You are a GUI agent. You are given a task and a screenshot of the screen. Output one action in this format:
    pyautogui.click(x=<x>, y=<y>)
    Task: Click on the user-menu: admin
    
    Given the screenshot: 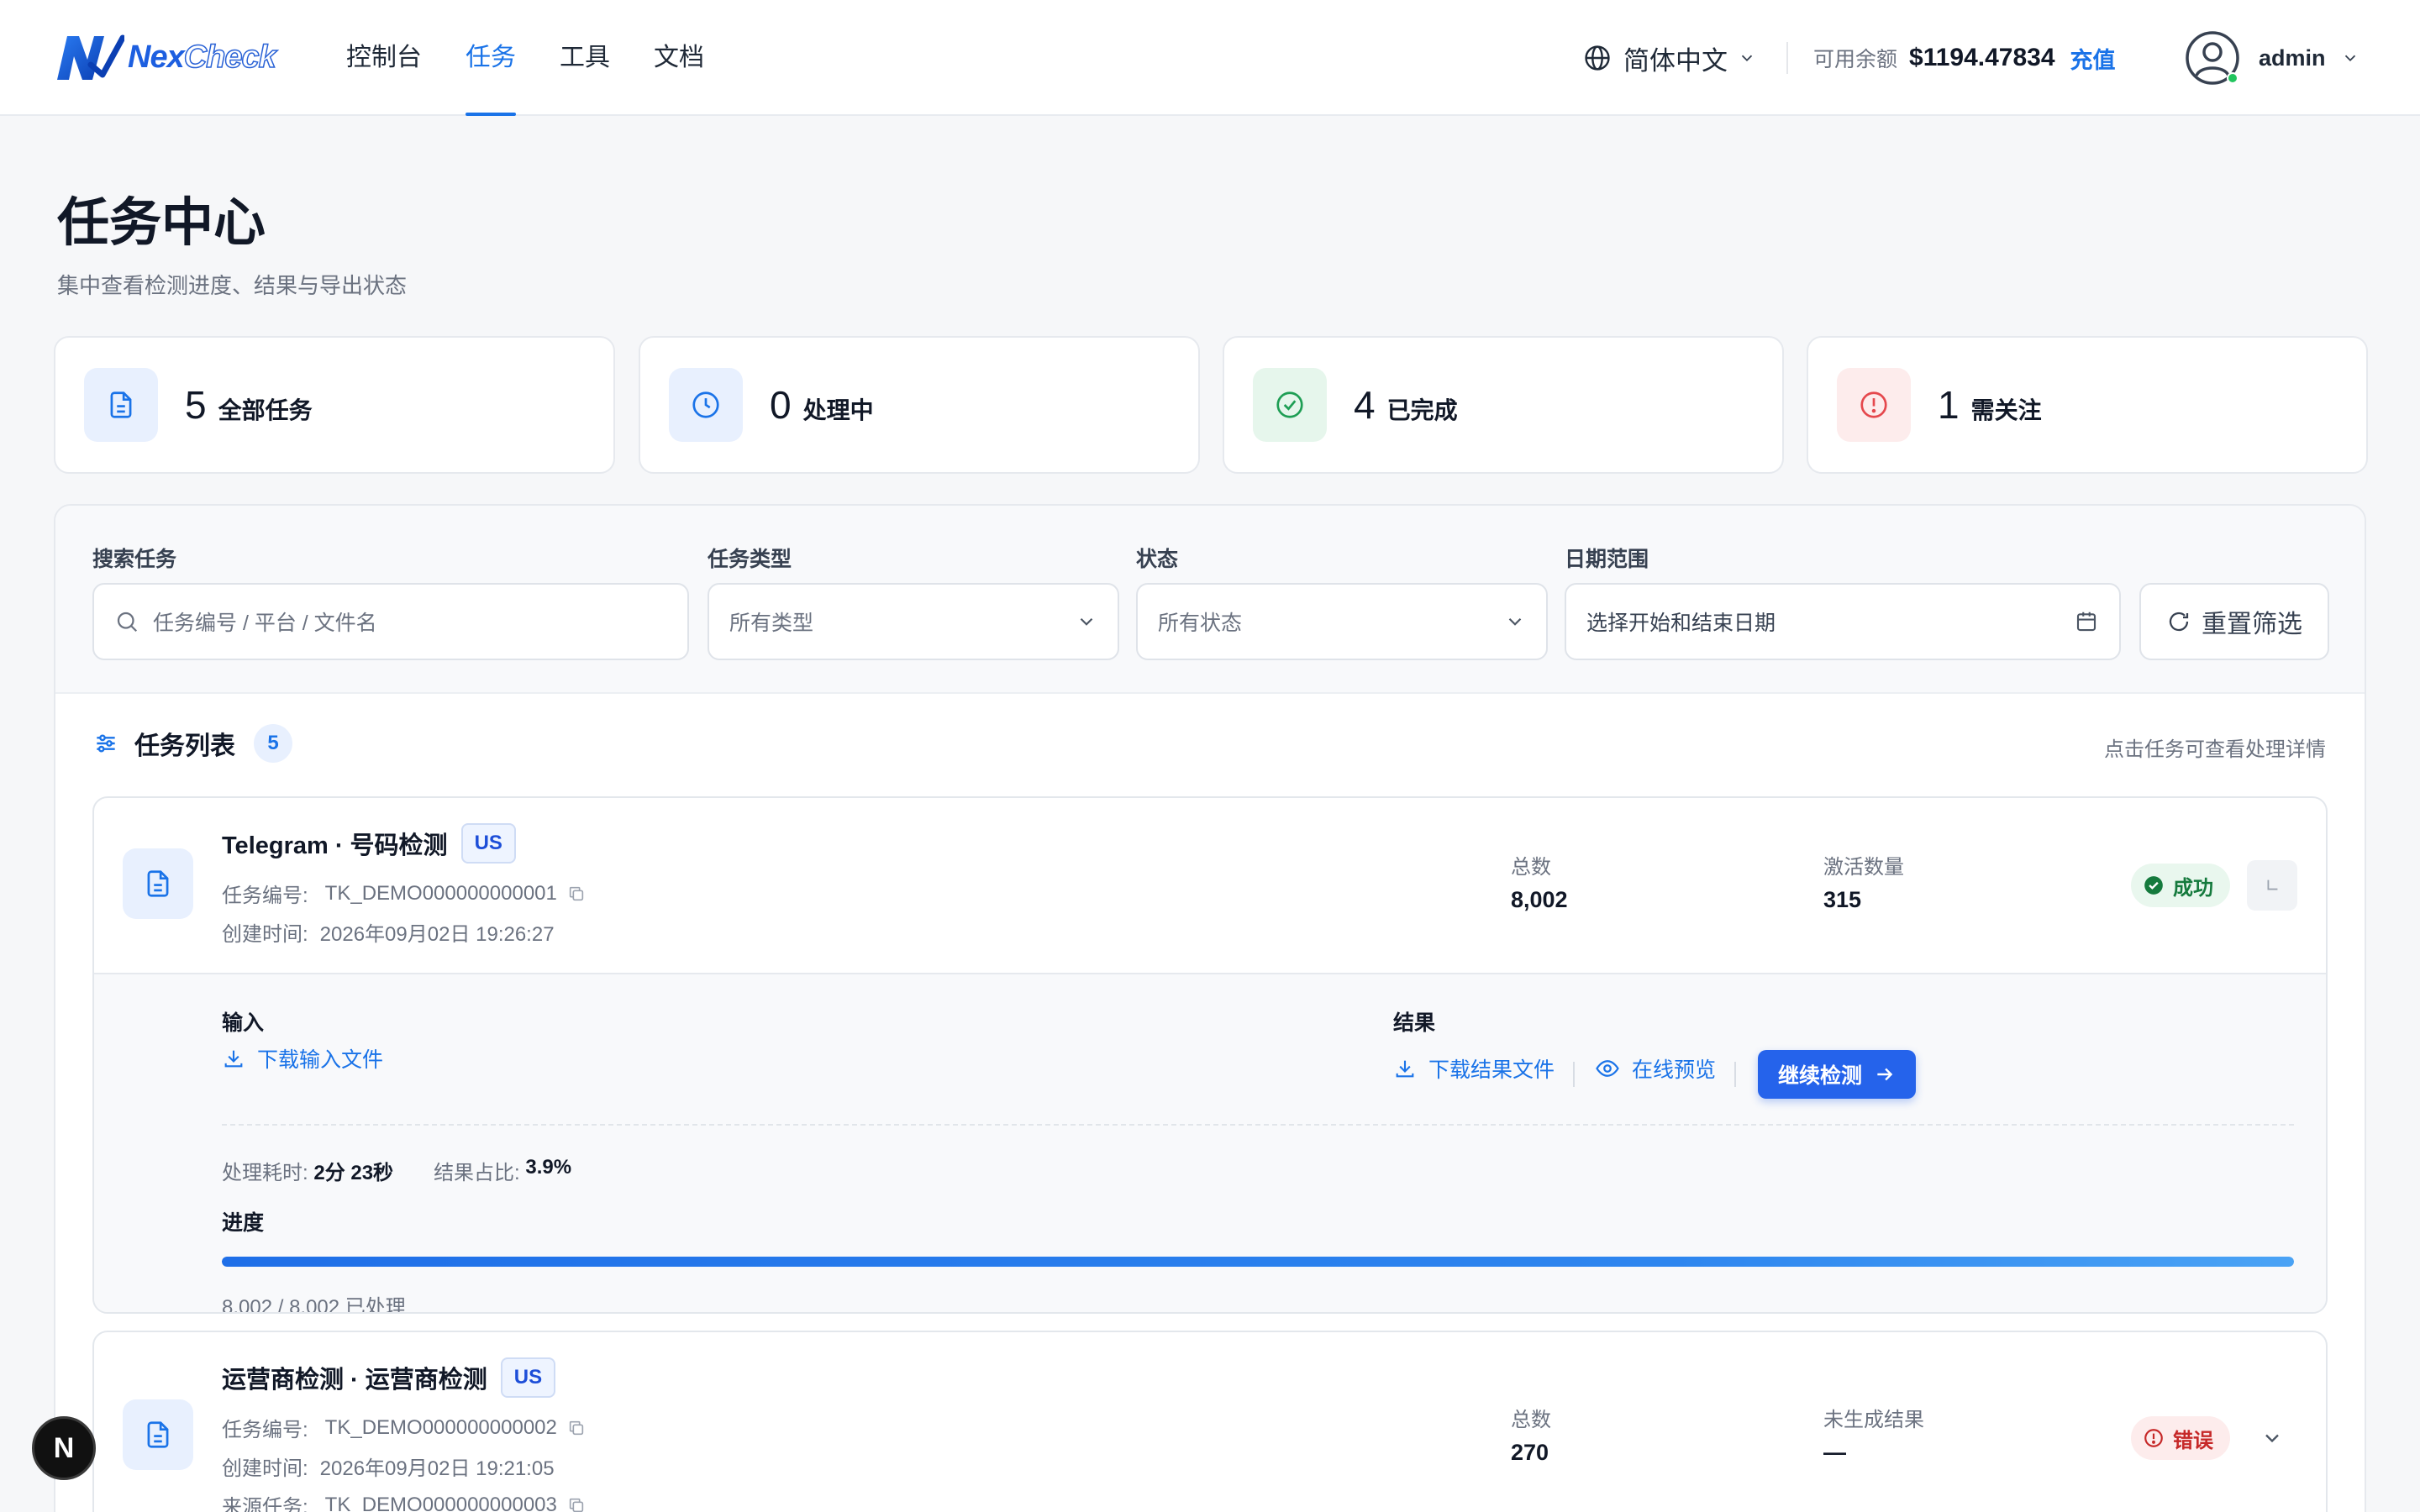 What is the action you would take?
    pyautogui.click(x=2272, y=58)
    